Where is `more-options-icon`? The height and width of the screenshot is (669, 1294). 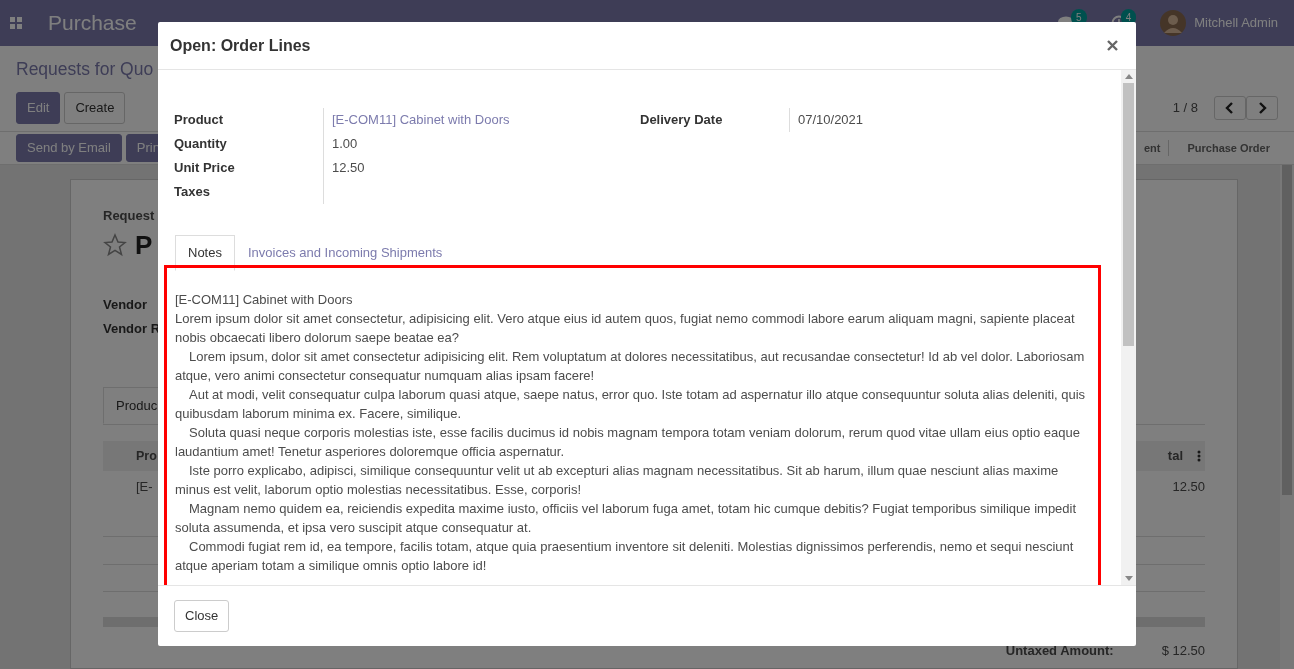
more-options-icon is located at coordinates (1199, 456).